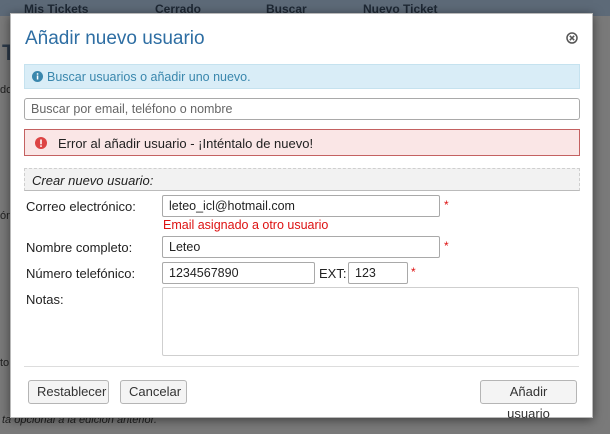 The height and width of the screenshot is (434, 610). Describe the element at coordinates (81, 206) in the screenshot. I see `email-label: Correo electrónico:` at that location.